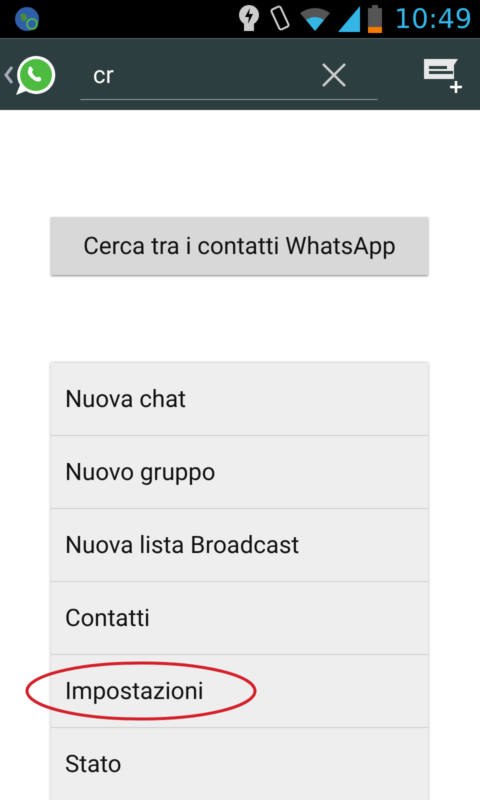 This screenshot has height=800, width=480. I want to click on close-icon, so click(334, 74).